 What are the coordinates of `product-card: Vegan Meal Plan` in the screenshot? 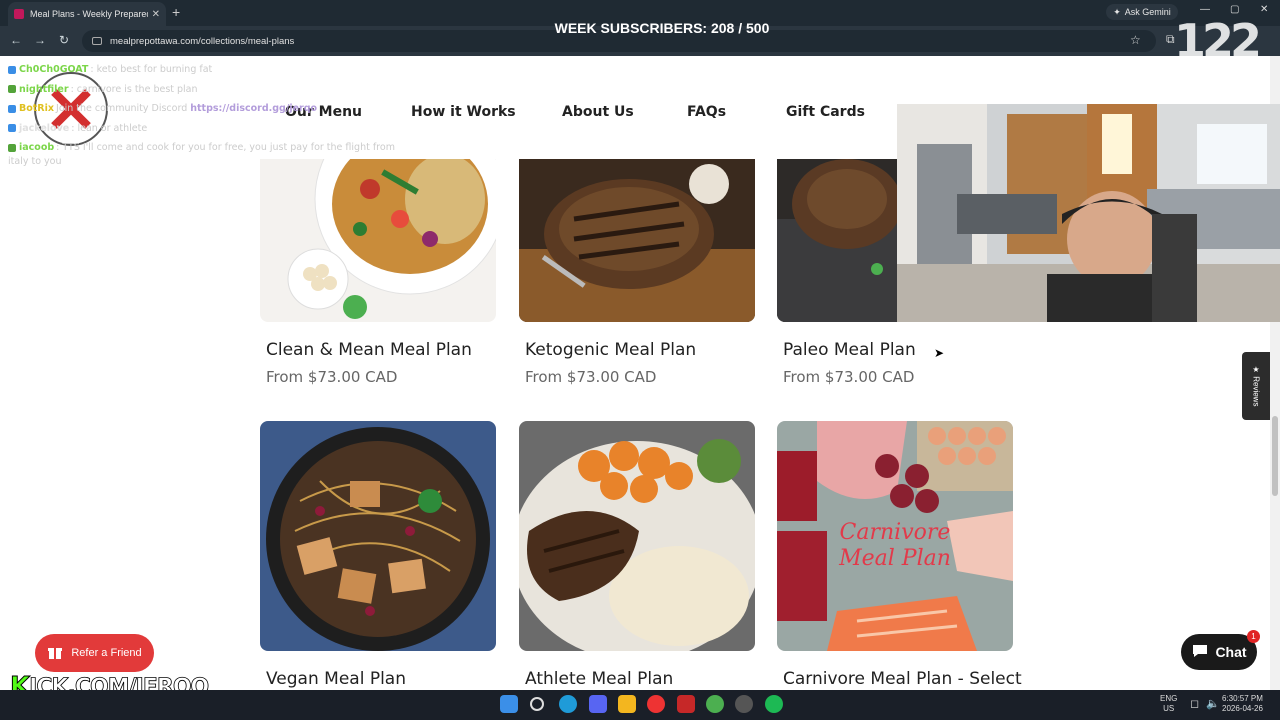 It's located at (378, 555).